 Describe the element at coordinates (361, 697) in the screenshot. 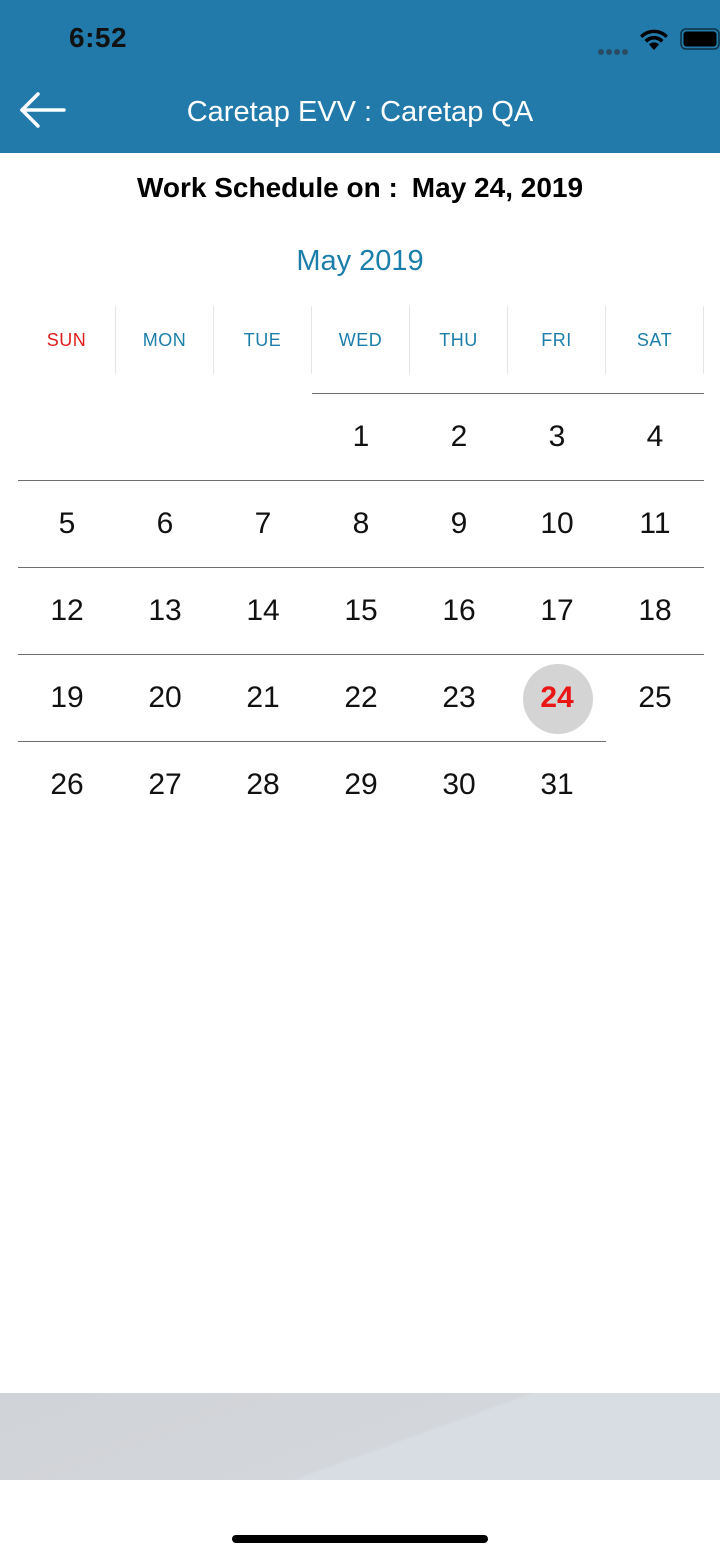

I see `calendar-day: 22` at that location.